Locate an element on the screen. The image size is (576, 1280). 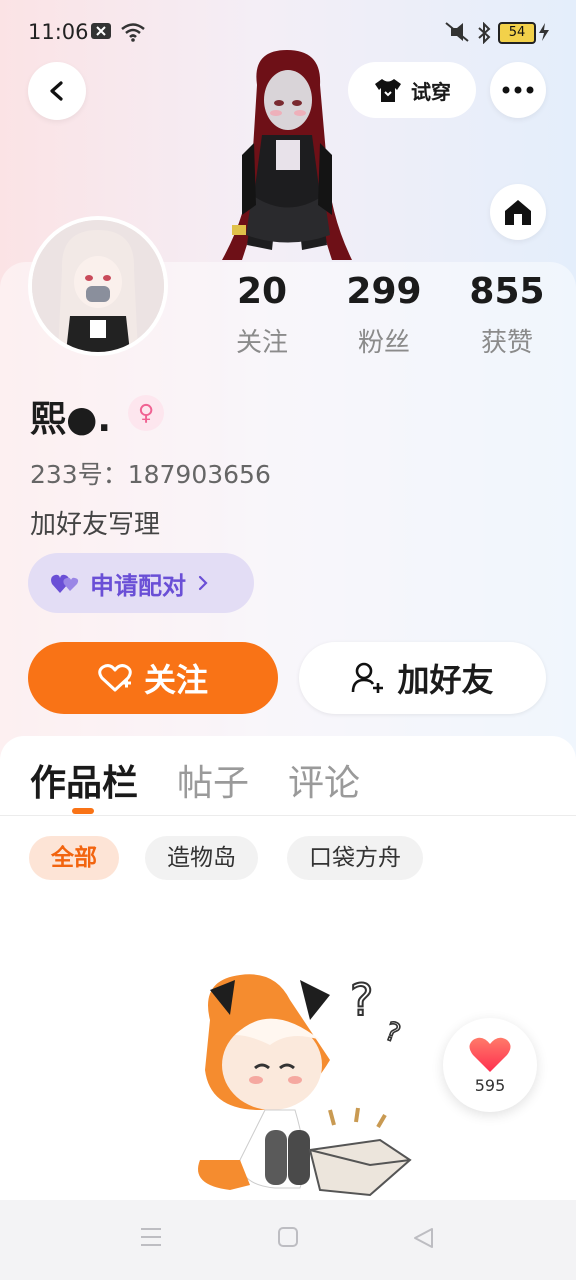
filter-creation-island: 造物岛 is located at coordinates (201, 858).